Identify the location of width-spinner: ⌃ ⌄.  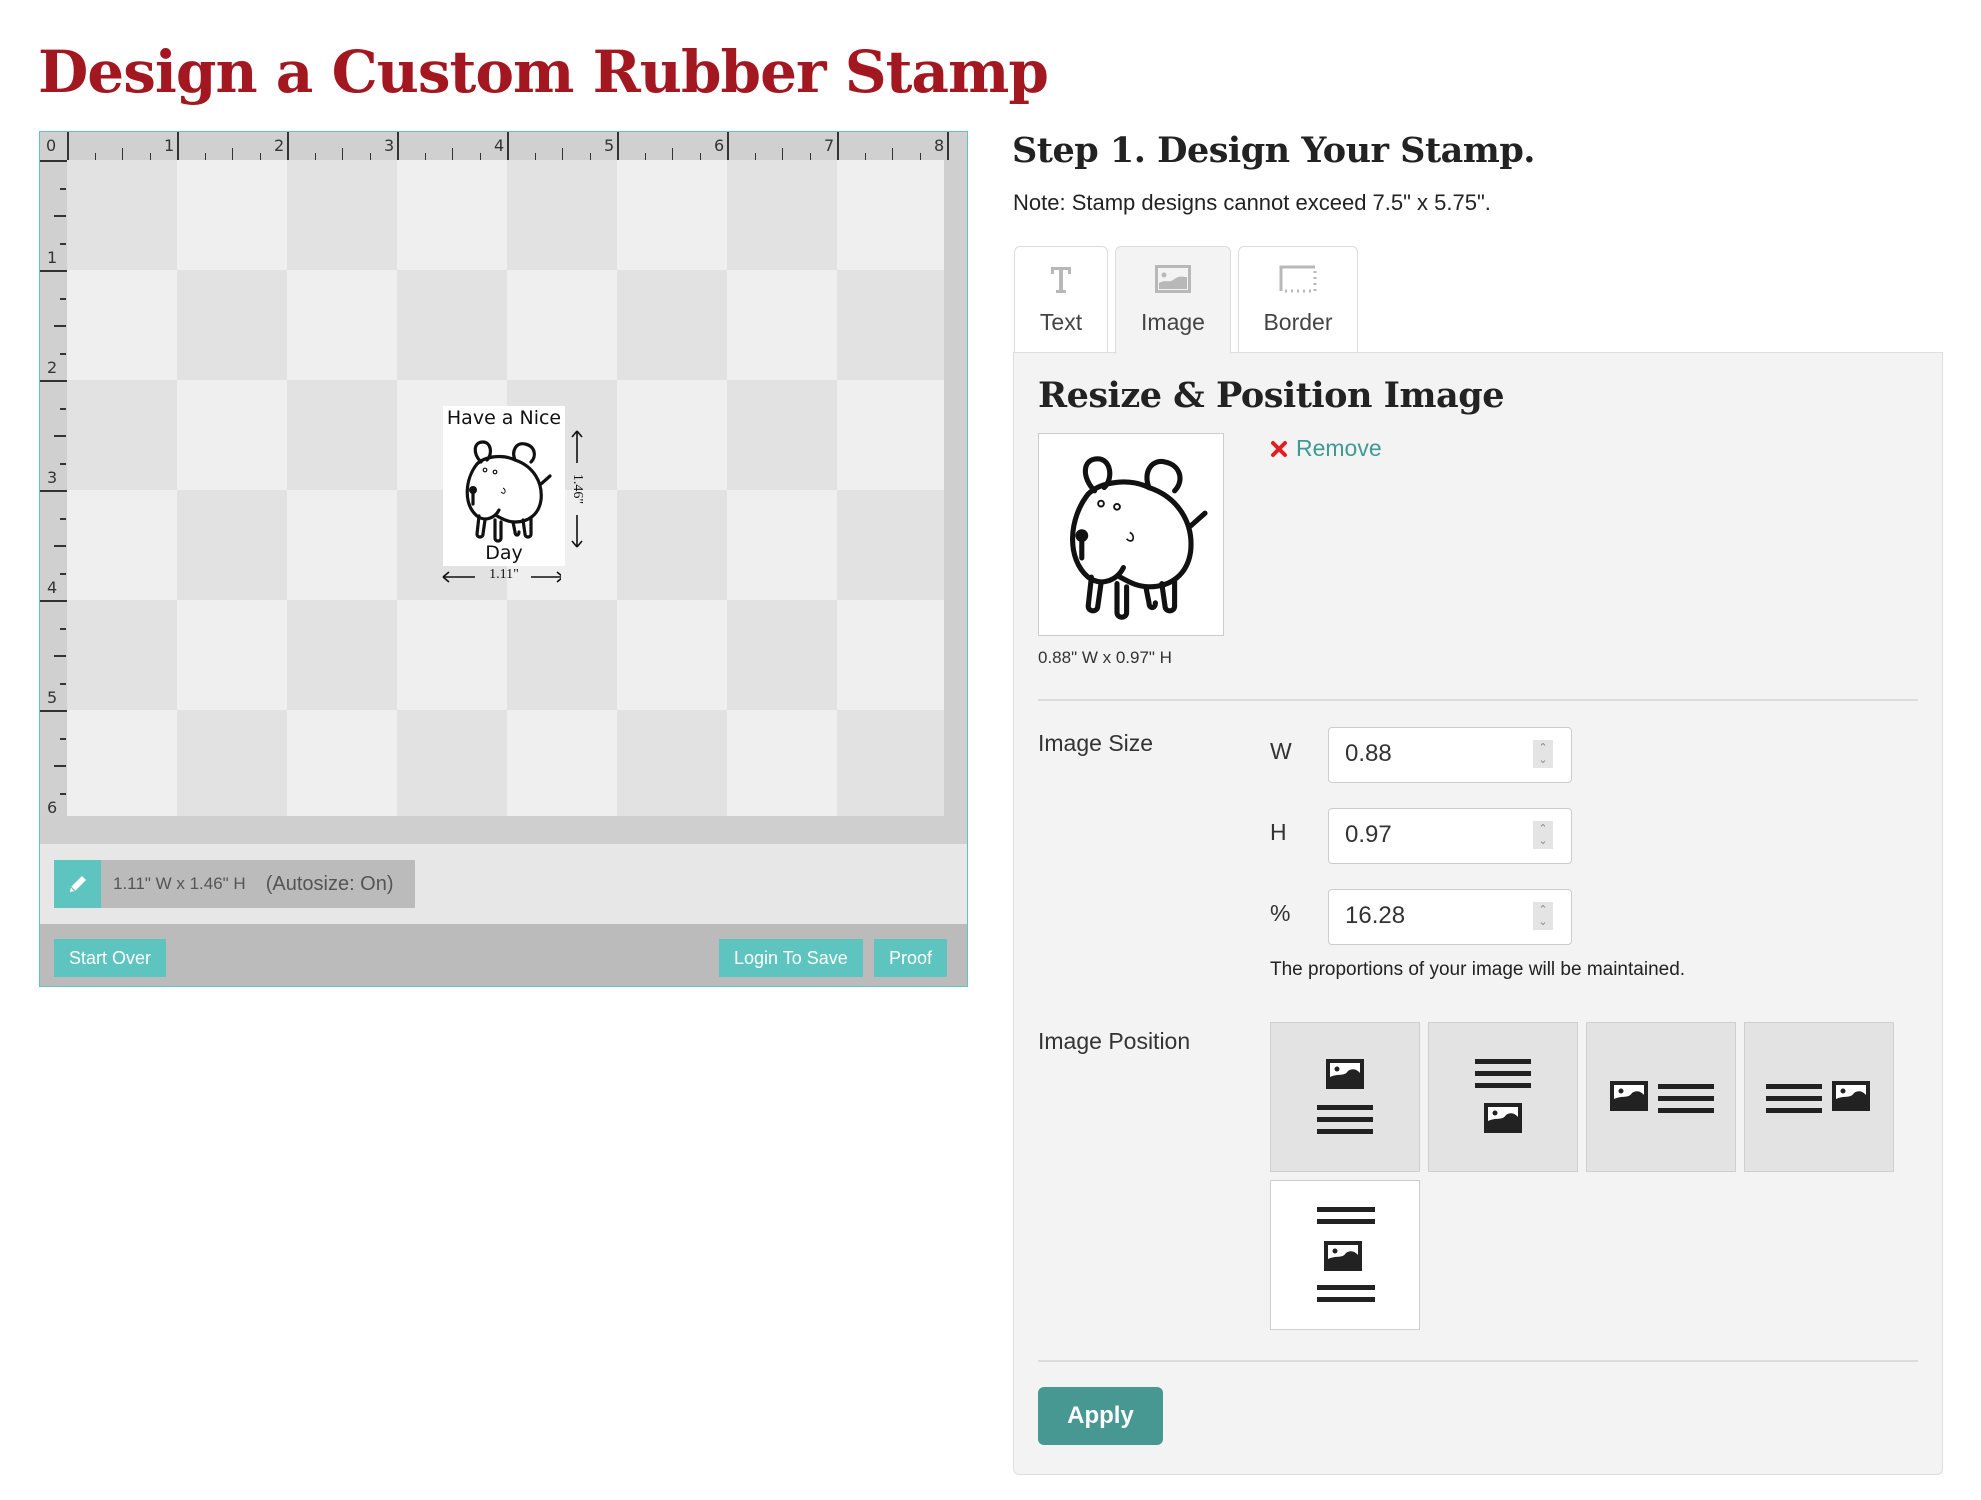
(1543, 754).